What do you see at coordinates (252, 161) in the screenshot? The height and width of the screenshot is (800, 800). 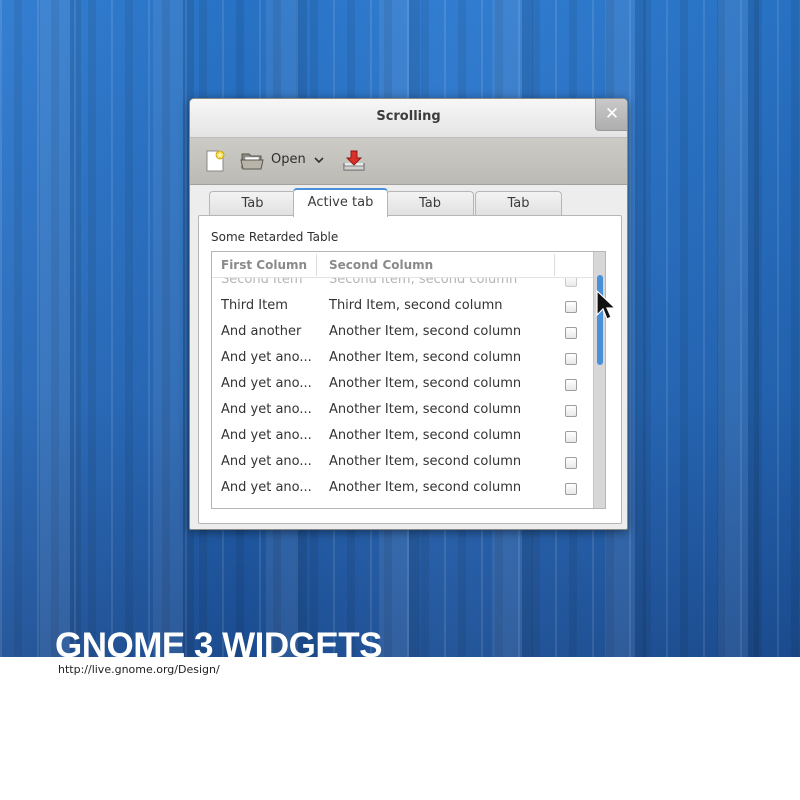 I see `folder-open-icon` at bounding box center [252, 161].